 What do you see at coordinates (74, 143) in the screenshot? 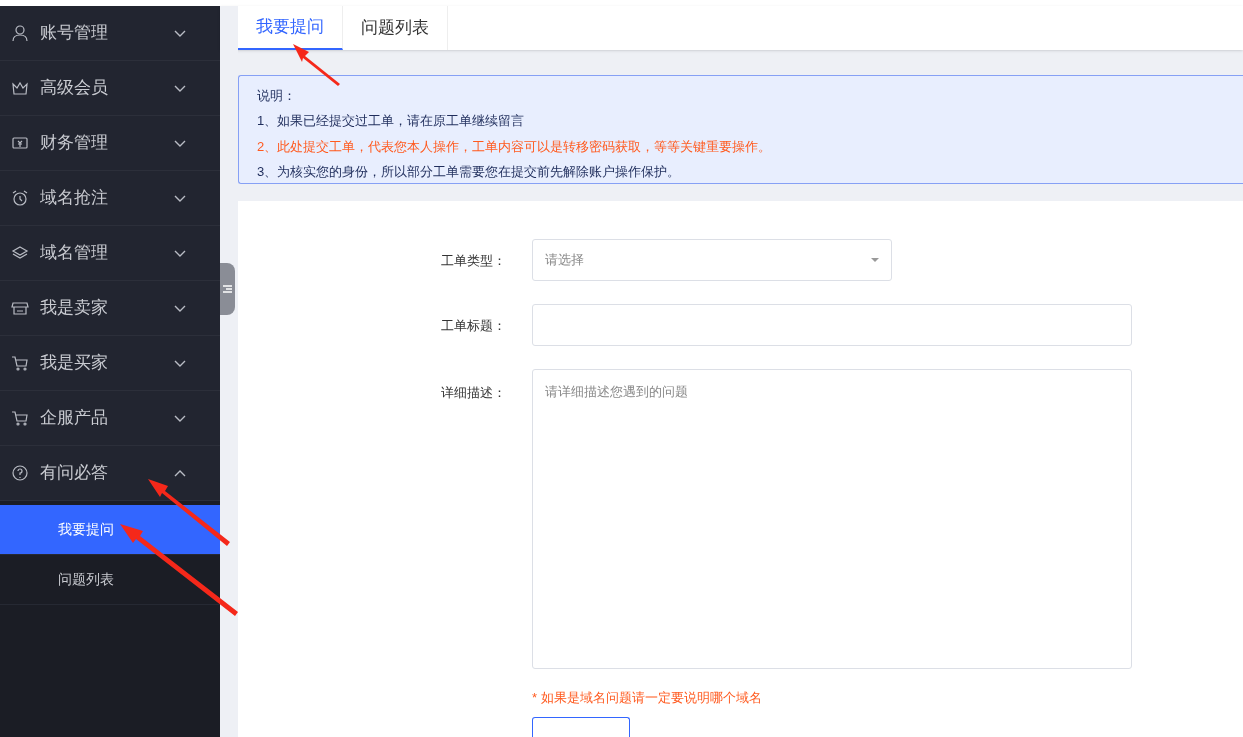
I see `sidebar-item-label: 财务管理` at bounding box center [74, 143].